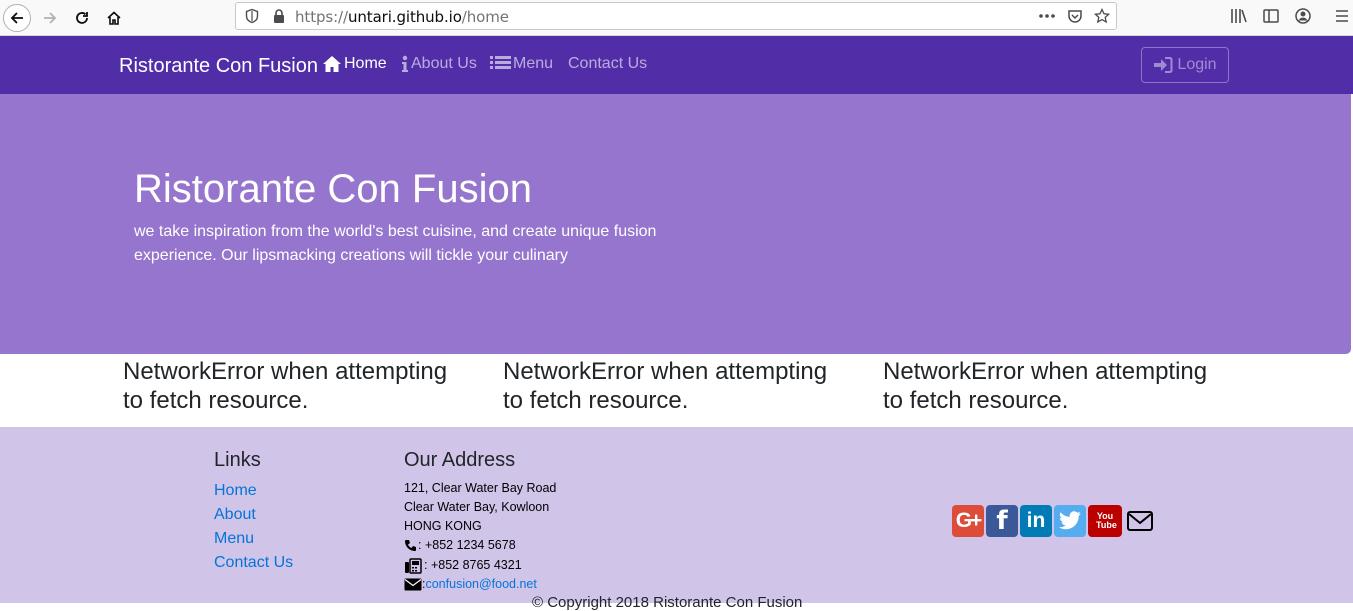  I want to click on address-line: 121, Clear Water Bay Road, so click(480, 488).